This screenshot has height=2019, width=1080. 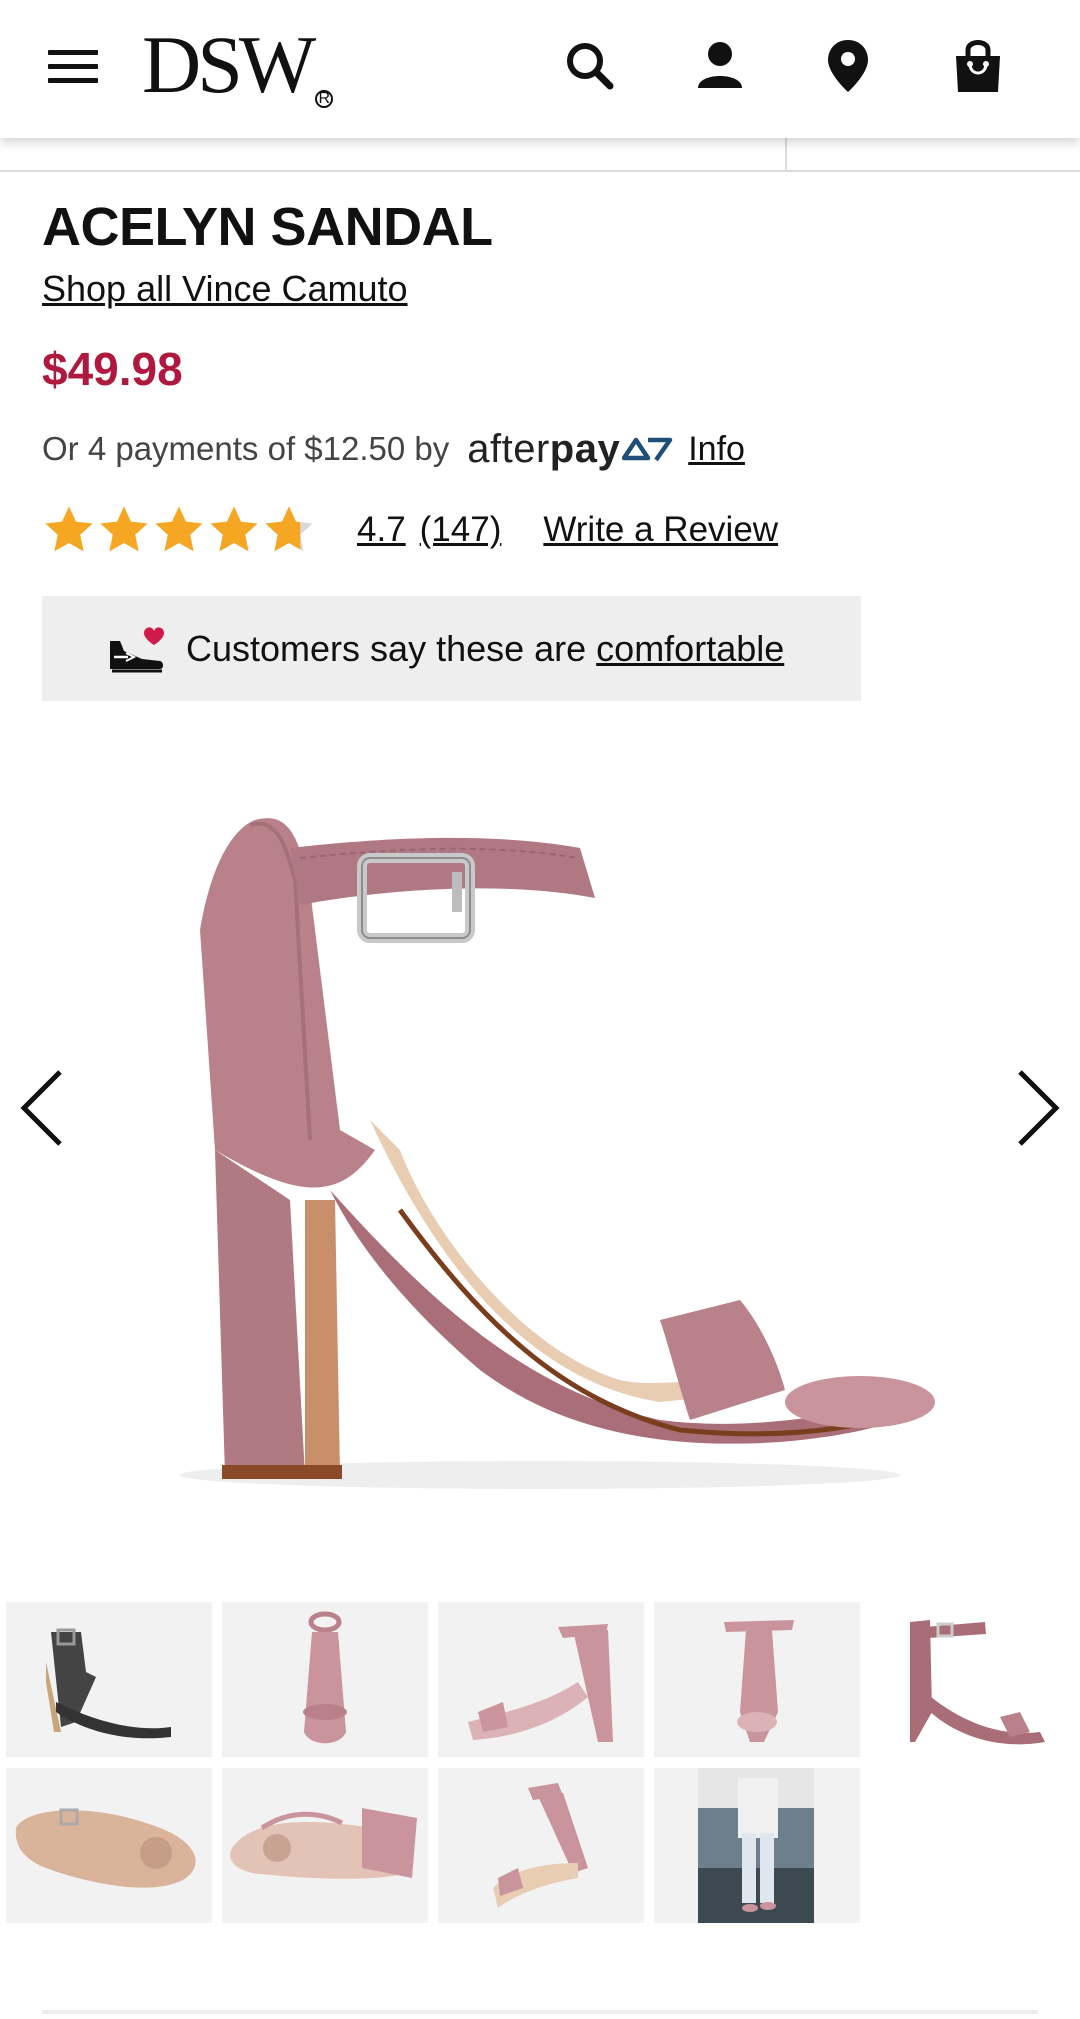 What do you see at coordinates (848, 66) in the screenshot?
I see `location-icon` at bounding box center [848, 66].